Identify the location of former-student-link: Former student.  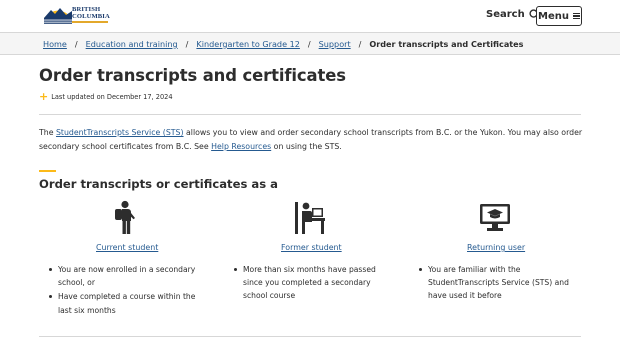
(311, 247).